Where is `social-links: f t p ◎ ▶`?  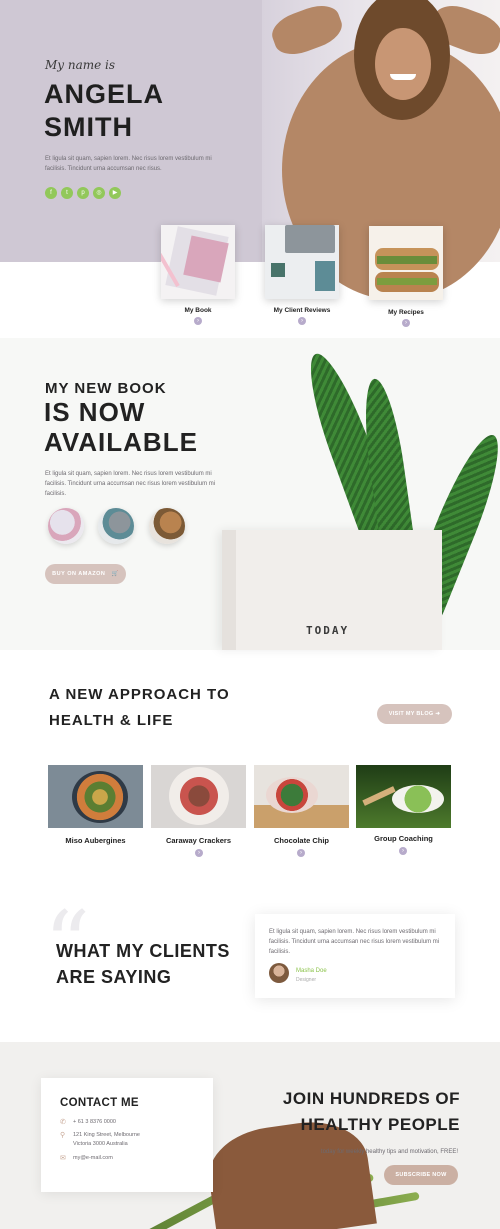 social-links: f t p ◎ ▶ is located at coordinates (83, 193).